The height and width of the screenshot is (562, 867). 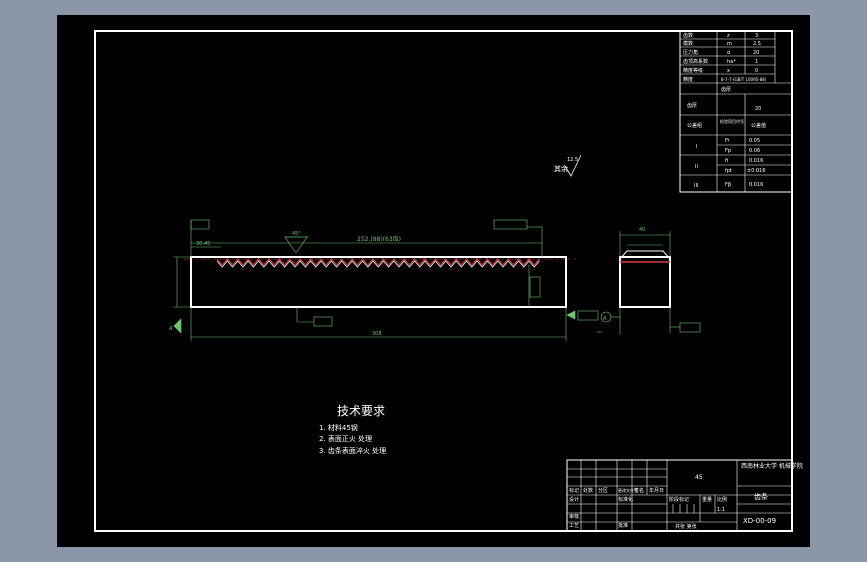 What do you see at coordinates (756, 62) in the screenshot?
I see `svg-text: 1` at bounding box center [756, 62].